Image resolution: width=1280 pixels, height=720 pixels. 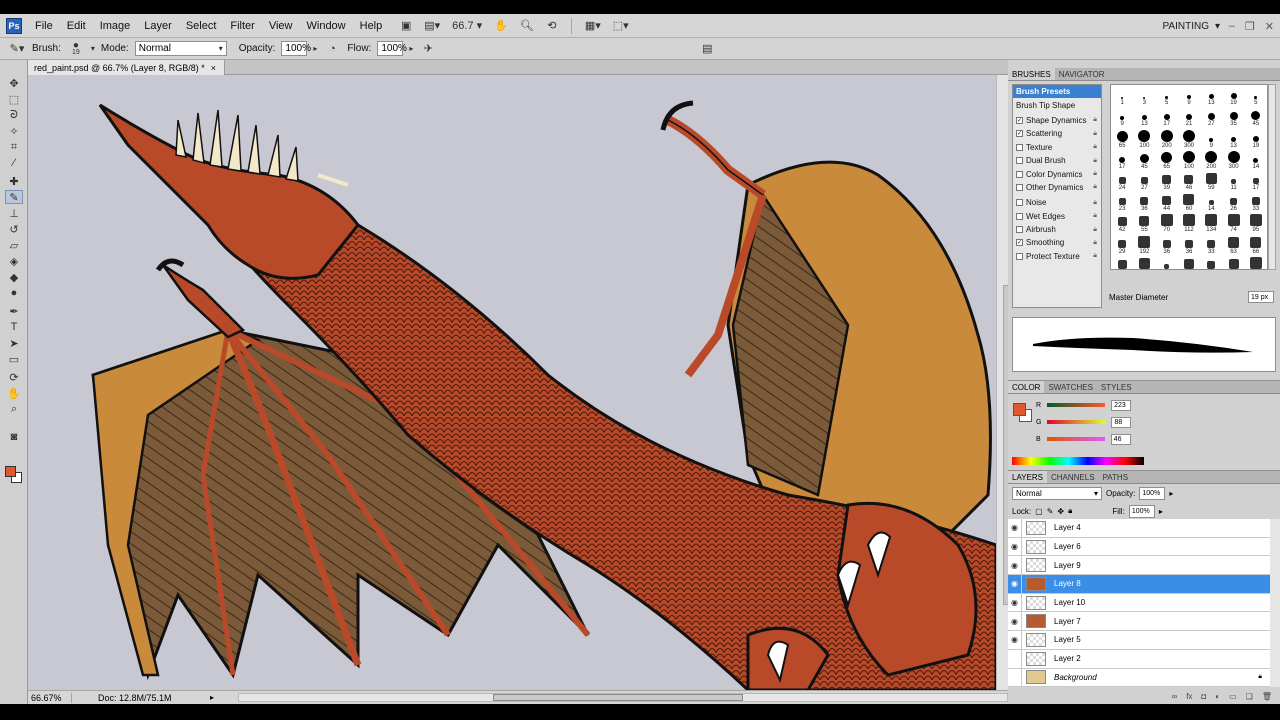 What do you see at coordinates (1256, 159) in the screenshot?
I see `brush-preset: 14` at bounding box center [1256, 159].